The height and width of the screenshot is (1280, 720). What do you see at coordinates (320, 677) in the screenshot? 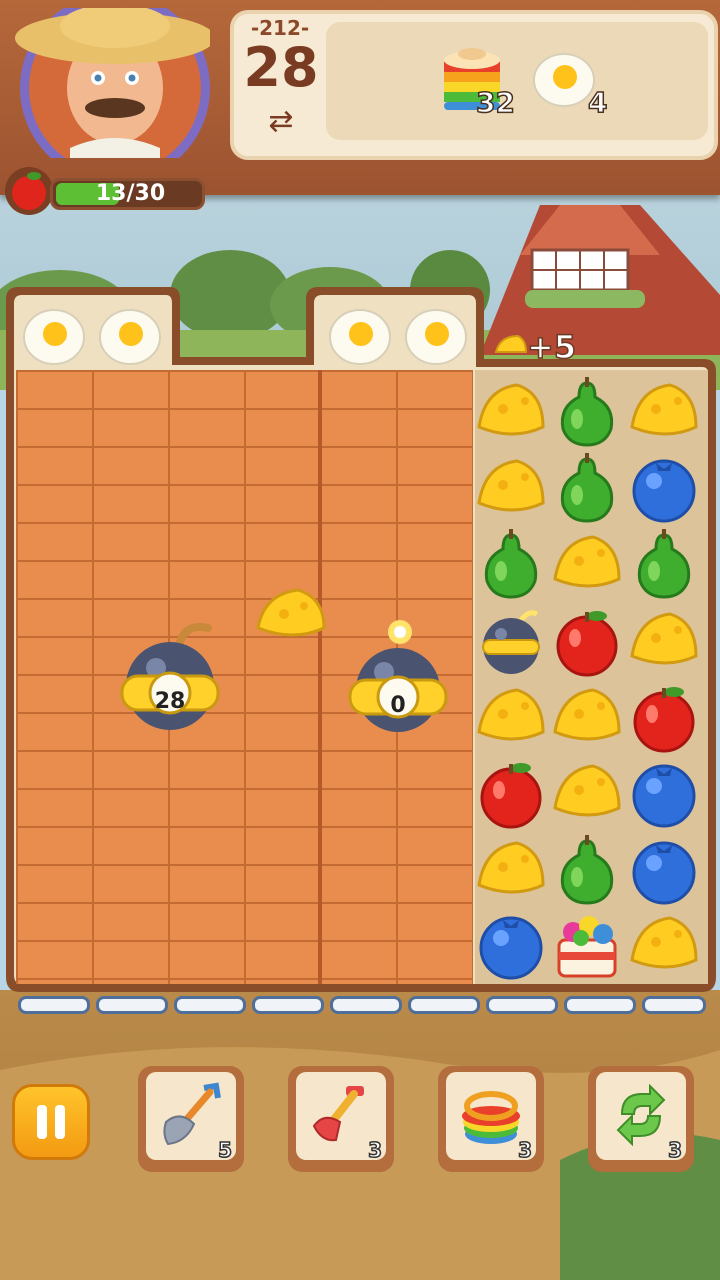
I see `wall-divider` at bounding box center [320, 677].